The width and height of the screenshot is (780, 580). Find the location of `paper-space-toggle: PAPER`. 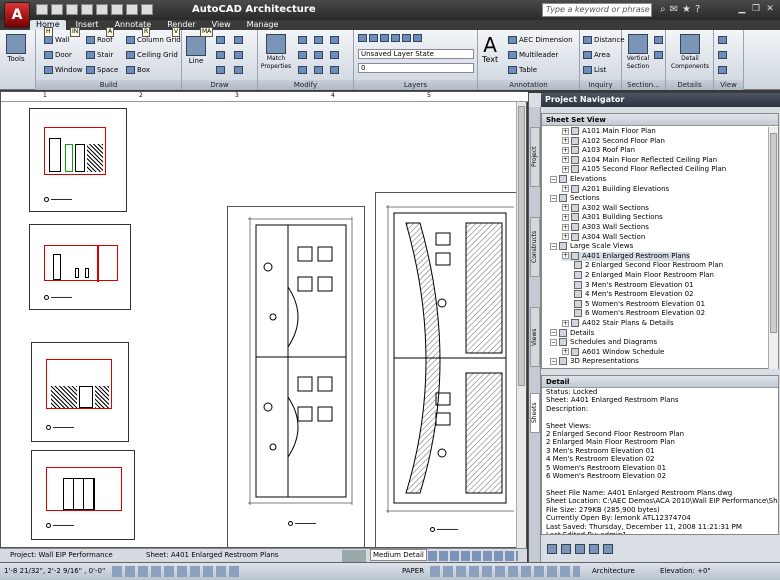

paper-space-toggle: PAPER is located at coordinates (413, 571).